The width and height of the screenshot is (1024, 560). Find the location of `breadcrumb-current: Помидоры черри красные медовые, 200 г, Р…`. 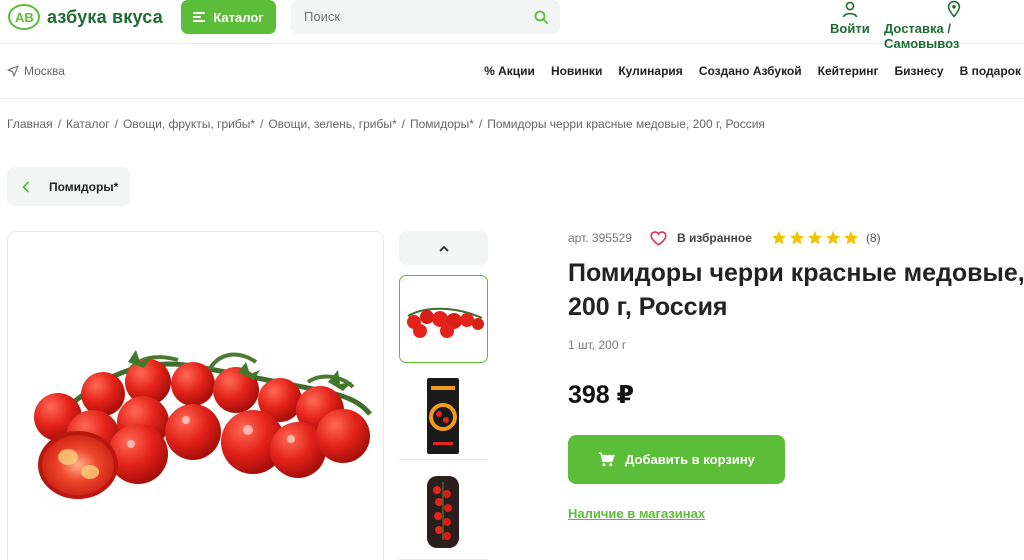

breadcrumb-current: Помидоры черри красные медовые, 200 г, Р… is located at coordinates (626, 124).